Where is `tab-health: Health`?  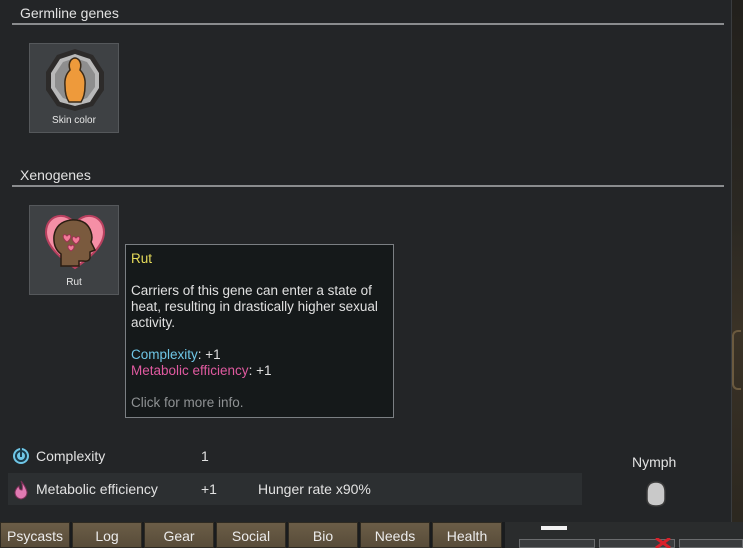
tab-health: Health is located at coordinates (467, 535).